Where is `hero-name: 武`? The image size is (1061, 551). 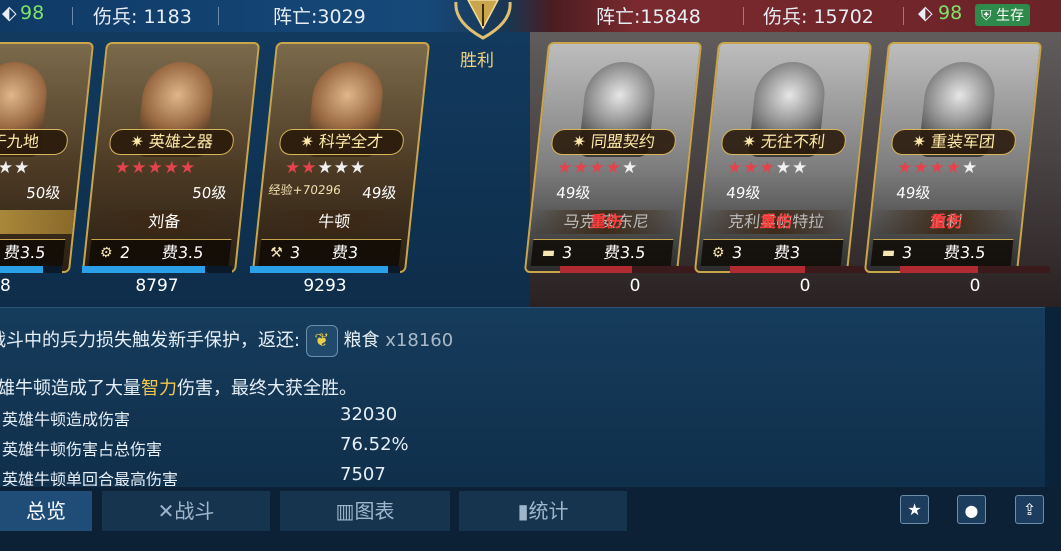 hero-name: 武 is located at coordinates (37, 222).